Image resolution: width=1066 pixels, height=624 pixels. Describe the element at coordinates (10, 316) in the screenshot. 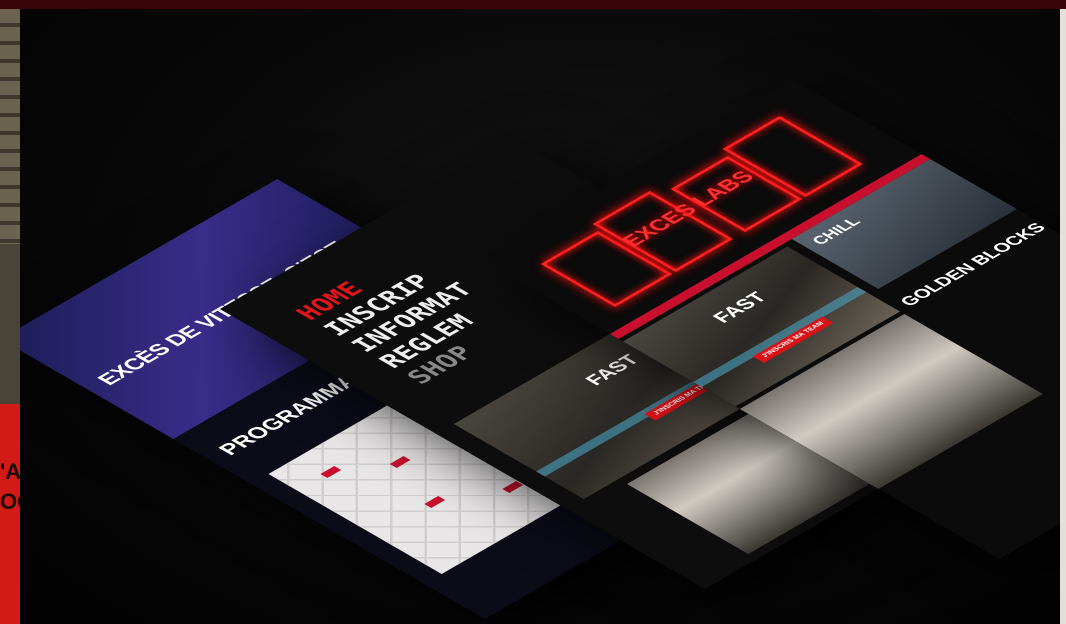

I see `left-background-strip: 'AP OC` at that location.